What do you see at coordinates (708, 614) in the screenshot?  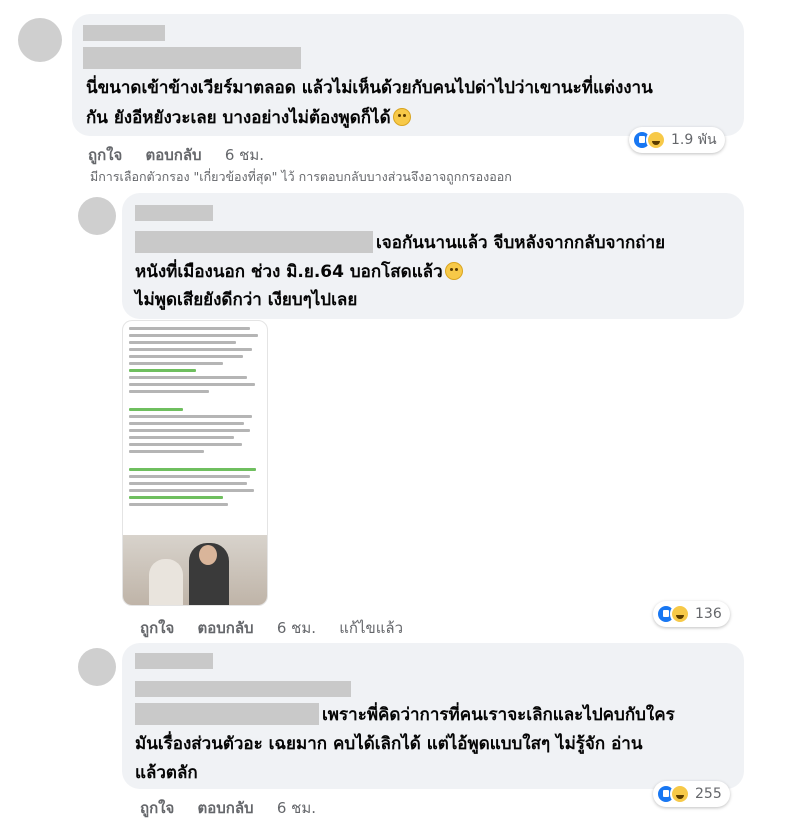 I see `reaction-count: 136` at bounding box center [708, 614].